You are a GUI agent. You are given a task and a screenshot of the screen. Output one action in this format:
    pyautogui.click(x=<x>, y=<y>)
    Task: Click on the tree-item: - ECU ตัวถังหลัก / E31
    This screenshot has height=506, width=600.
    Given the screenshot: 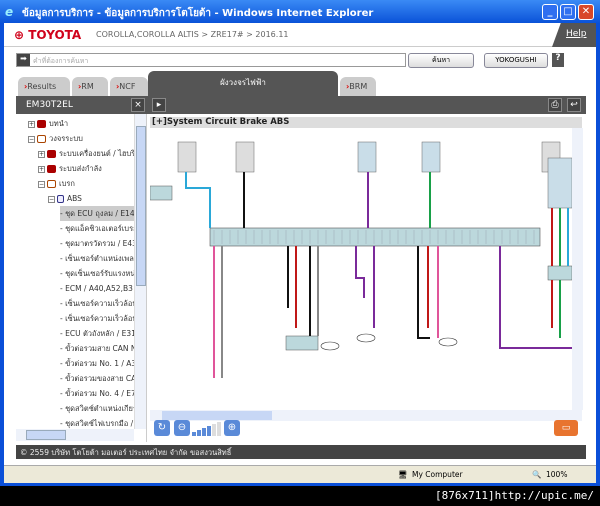 What is the action you would take?
    pyautogui.click(x=97, y=333)
    